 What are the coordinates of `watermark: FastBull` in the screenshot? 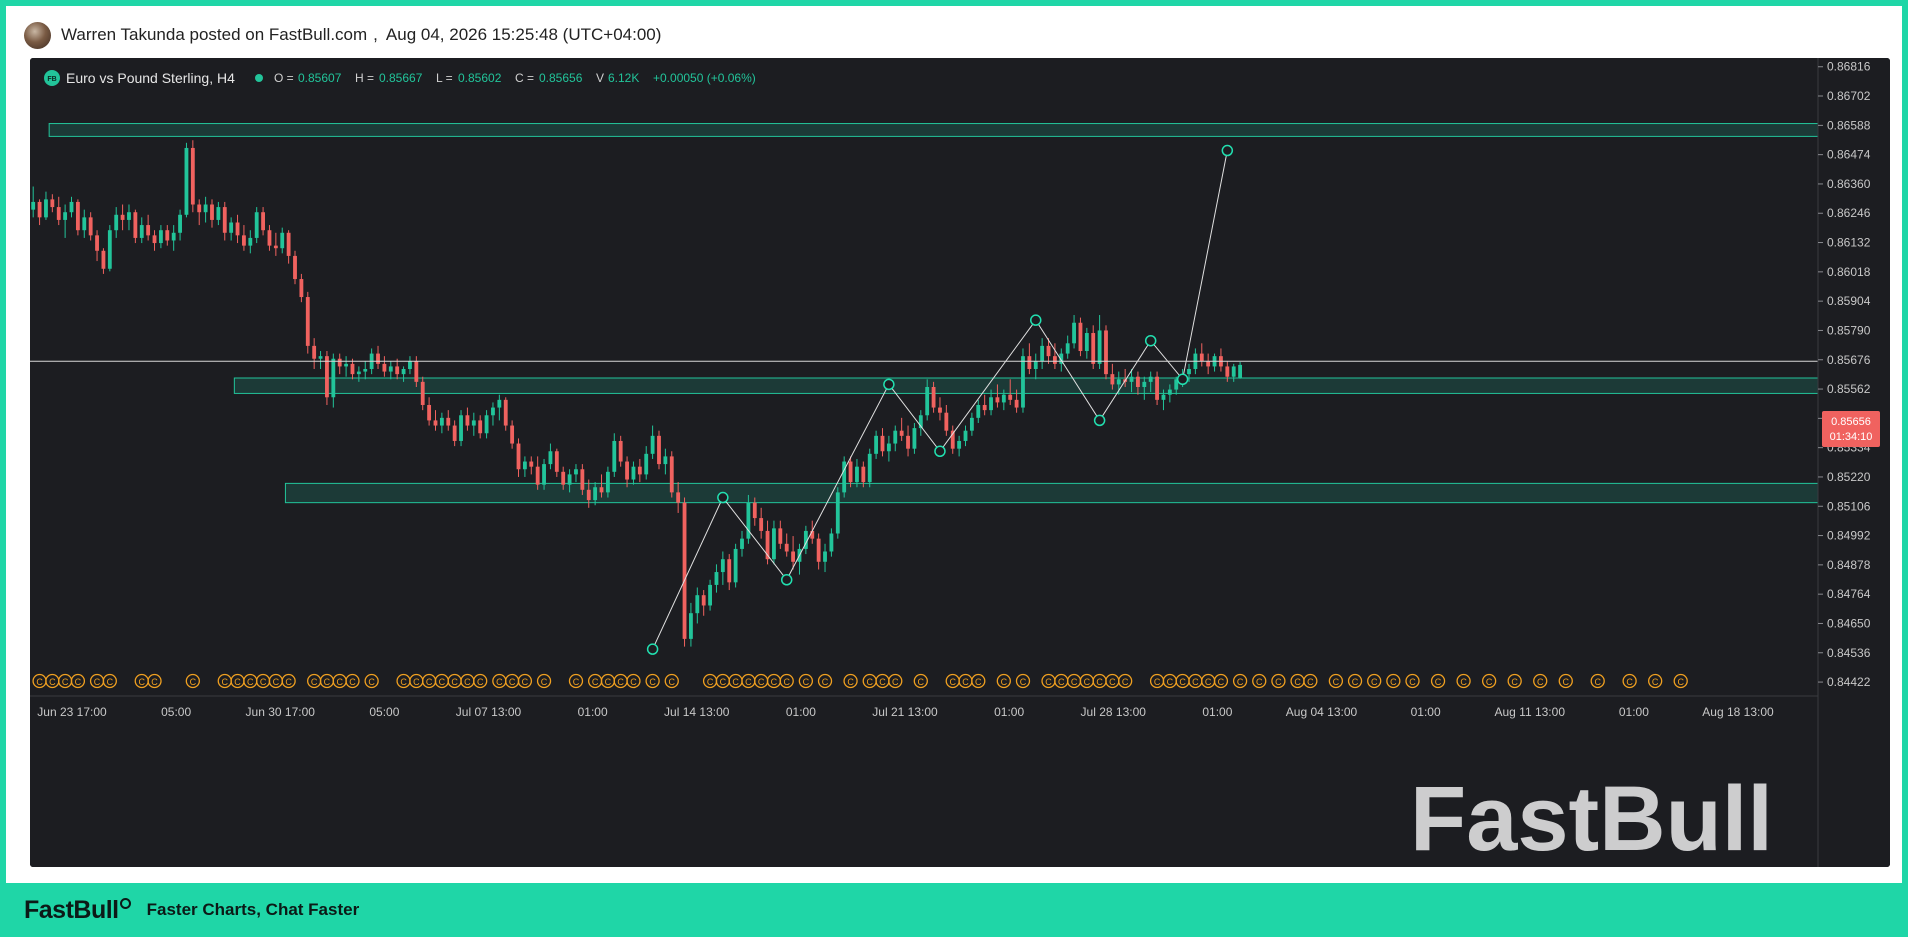 It's located at (1591, 817).